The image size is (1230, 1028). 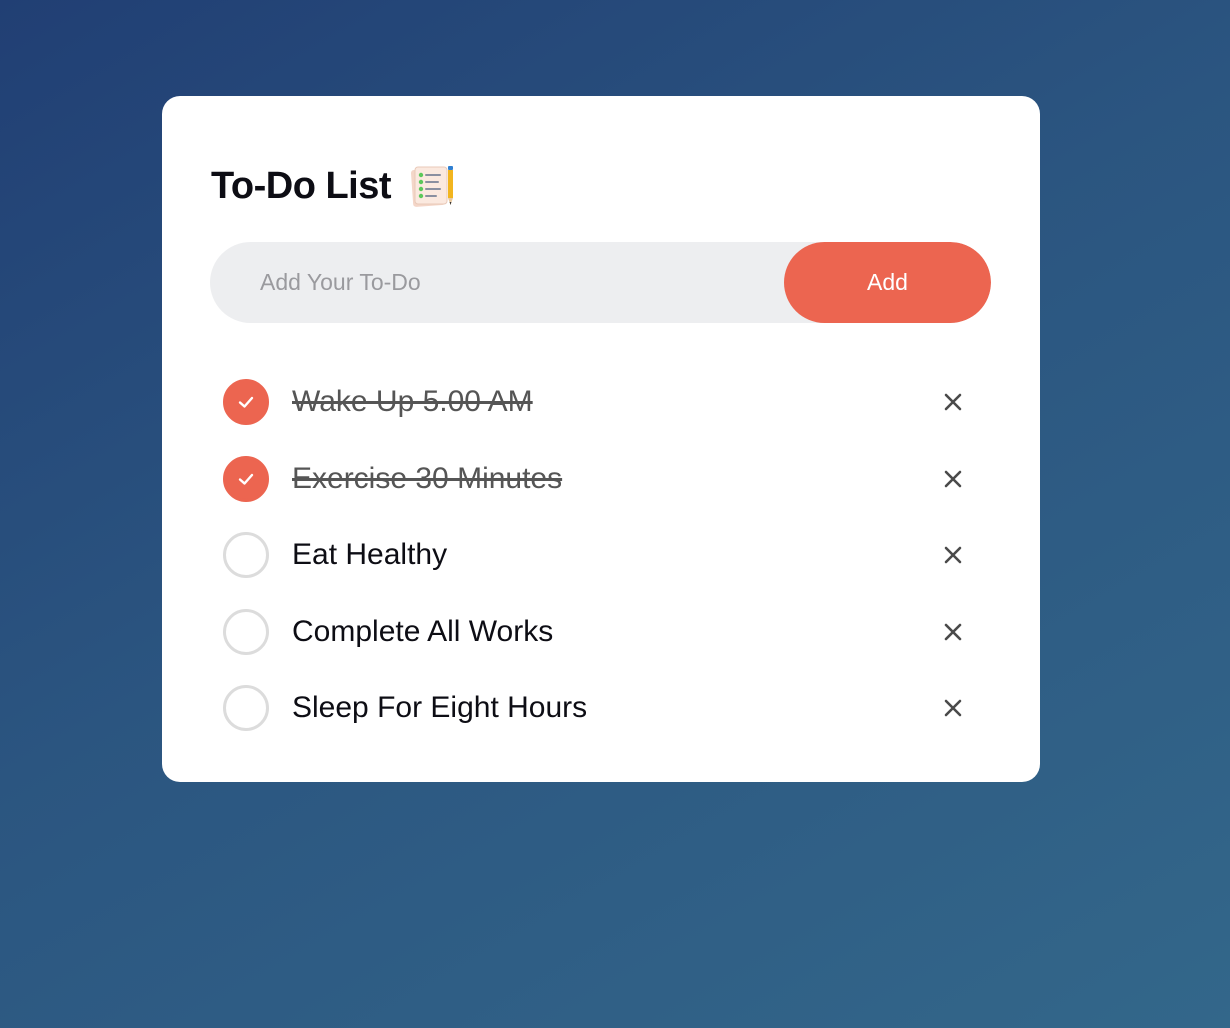 I want to click on page-title: To-Do List, so click(x=301, y=185).